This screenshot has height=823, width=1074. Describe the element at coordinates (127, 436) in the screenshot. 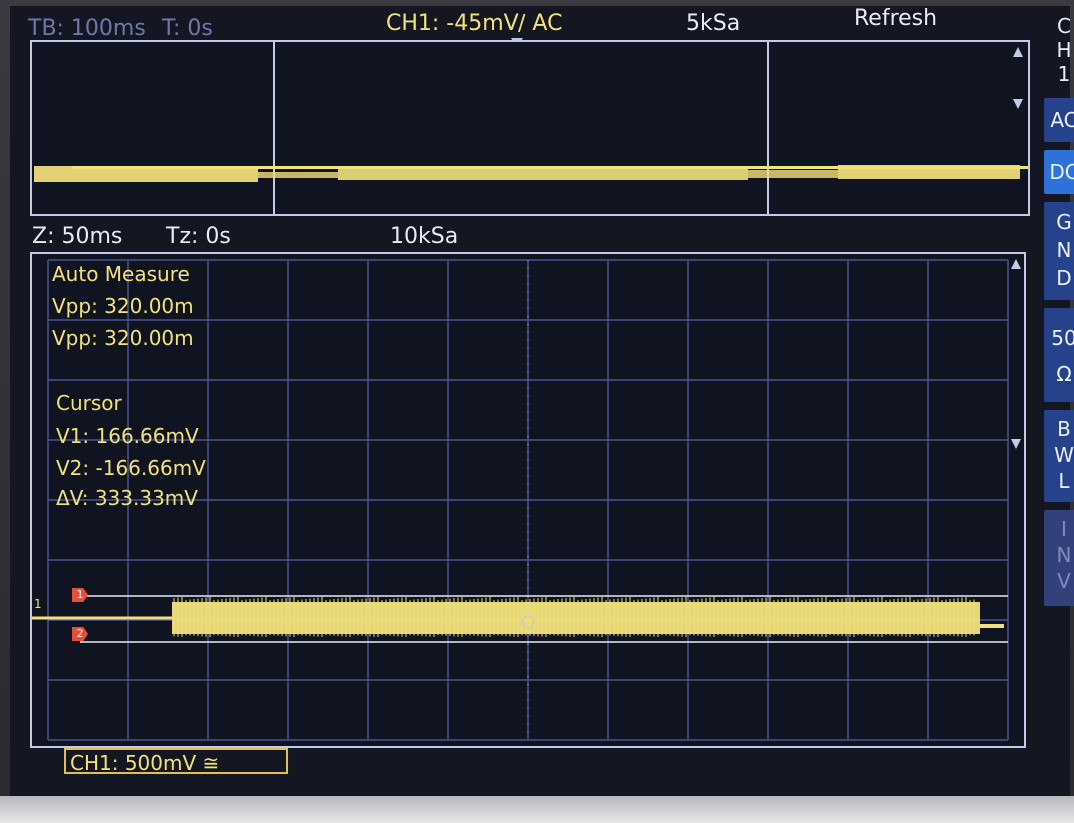

I see `cursor-v1: V1: 166.66mV` at that location.